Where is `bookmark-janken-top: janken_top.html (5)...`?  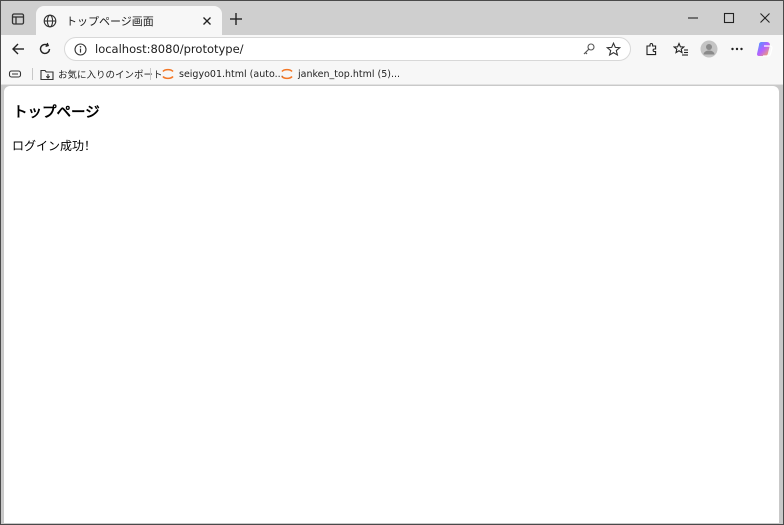
bookmark-janken-top: janken_top.html (5)... is located at coordinates (340, 74).